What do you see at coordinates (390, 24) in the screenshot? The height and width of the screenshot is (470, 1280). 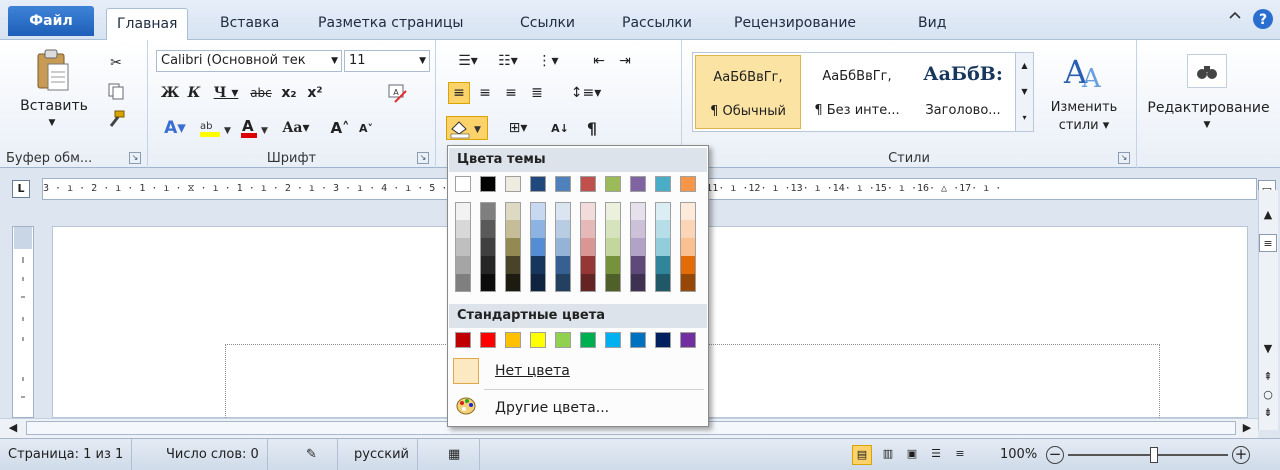 I see `tab-page-layout: Разметка страницы` at bounding box center [390, 24].